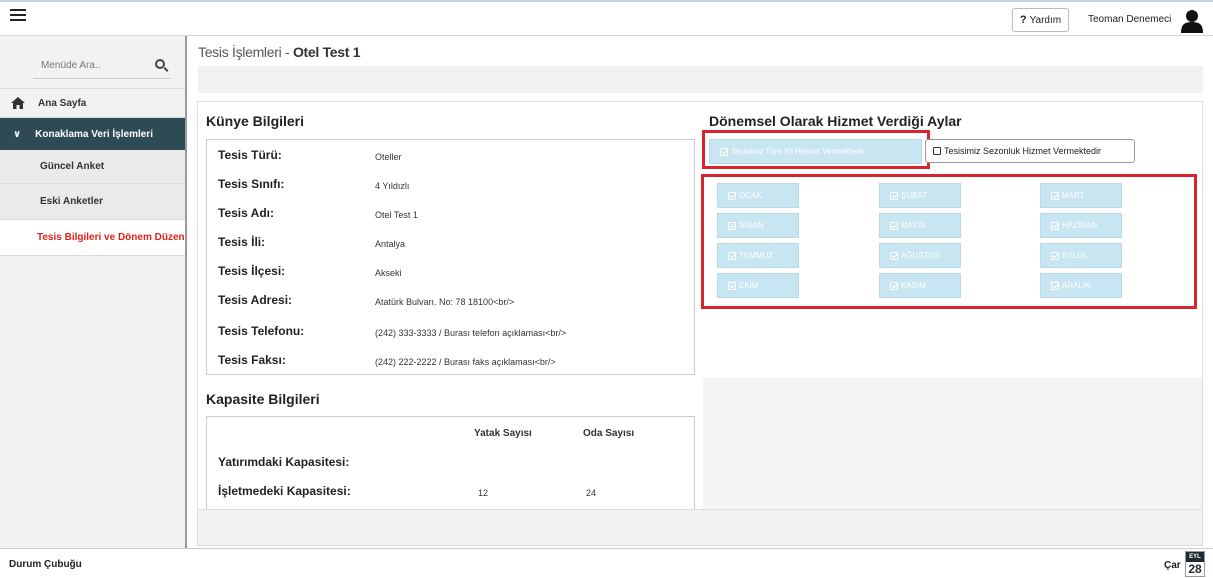 Image resolution: width=1213 pixels, height=578 pixels. I want to click on month-button-temmuz: TEMMUZ, so click(758, 255).